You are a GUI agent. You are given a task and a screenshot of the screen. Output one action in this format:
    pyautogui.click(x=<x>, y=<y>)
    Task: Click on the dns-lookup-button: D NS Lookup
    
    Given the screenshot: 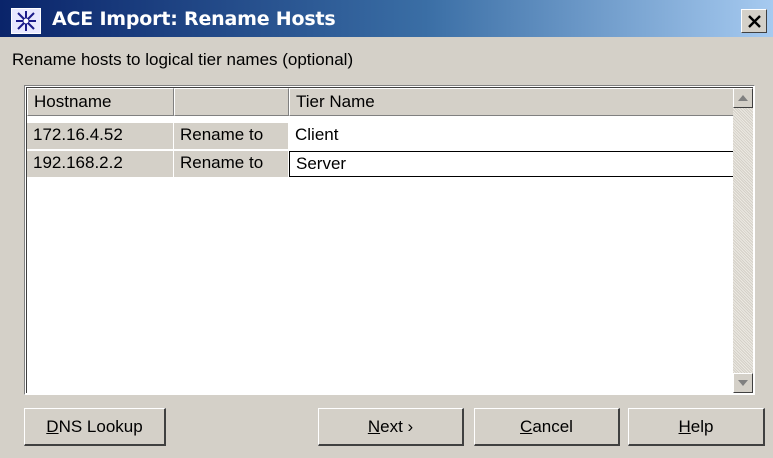 What is the action you would take?
    pyautogui.click(x=95, y=427)
    